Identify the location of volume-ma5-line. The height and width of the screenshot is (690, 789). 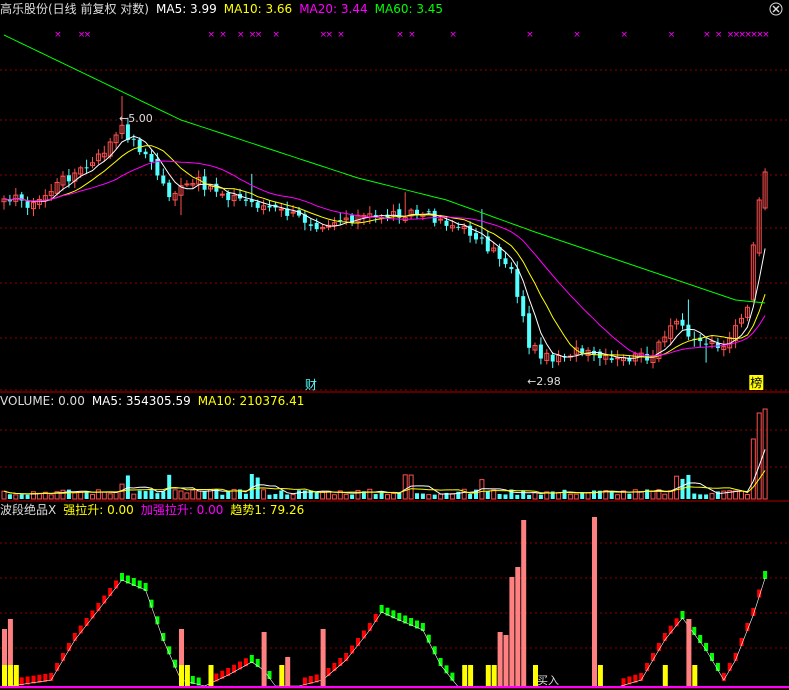
(384, 472).